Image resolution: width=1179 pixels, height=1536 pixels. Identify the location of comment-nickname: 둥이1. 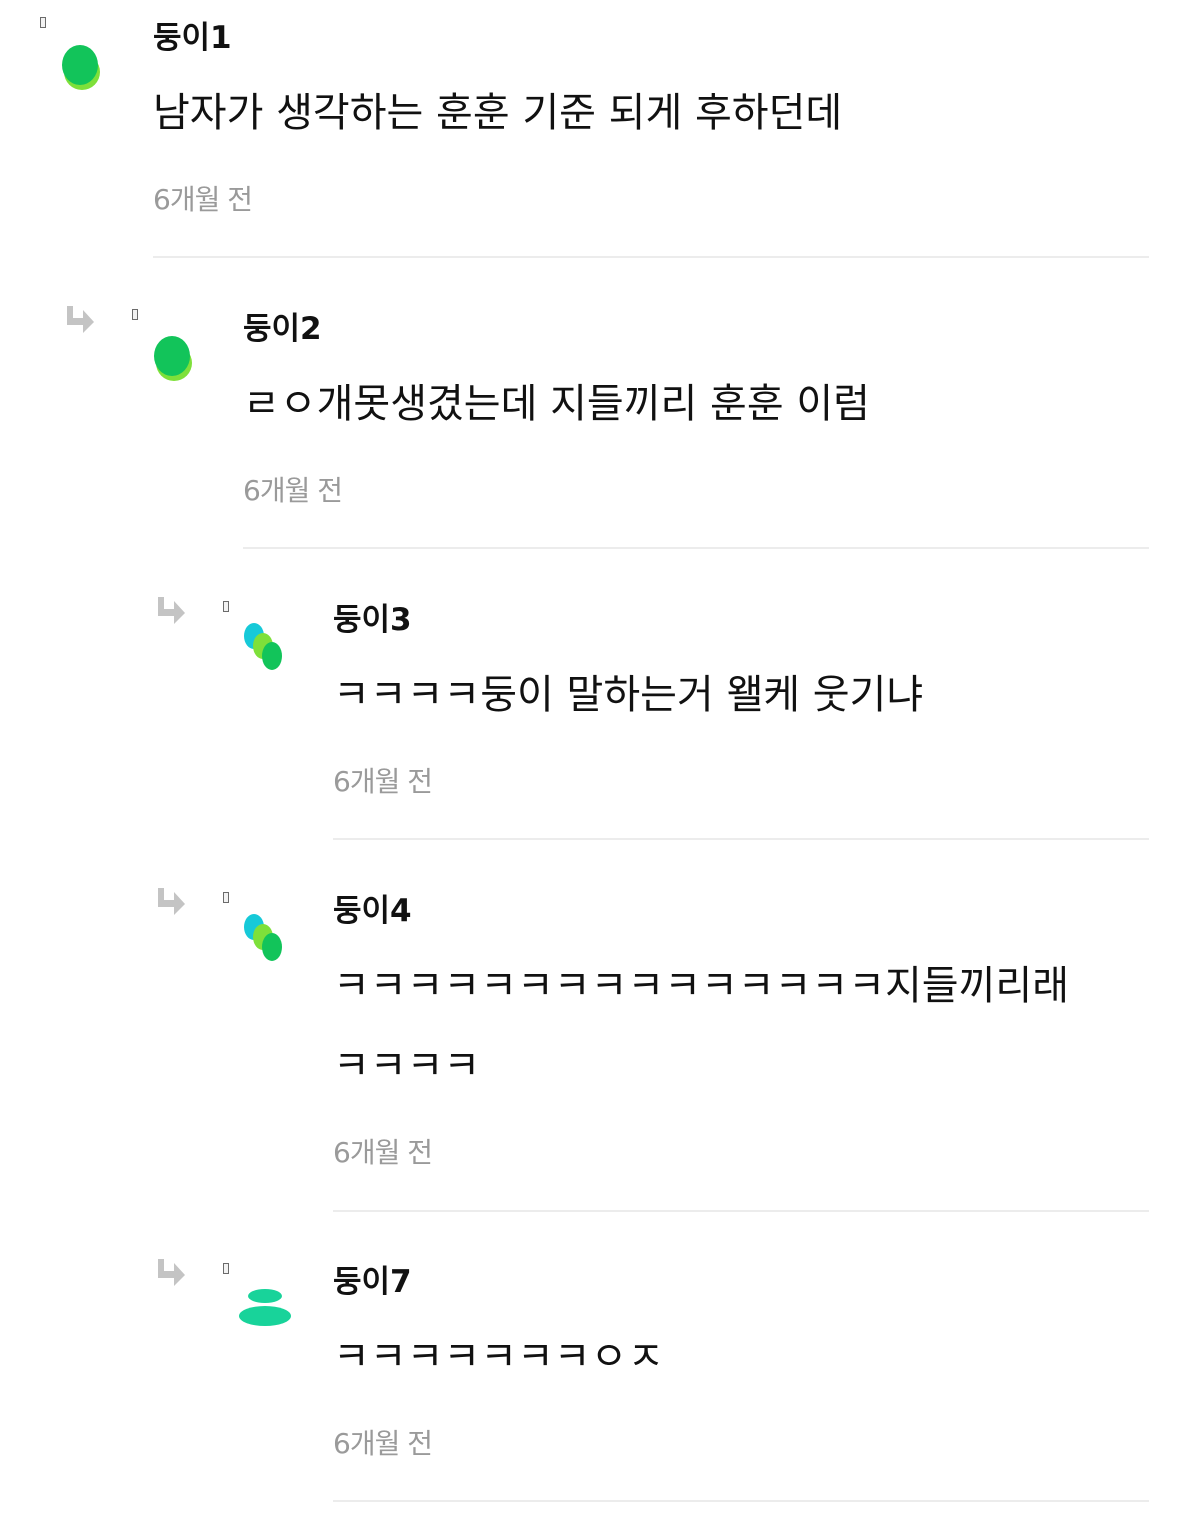
(192, 38).